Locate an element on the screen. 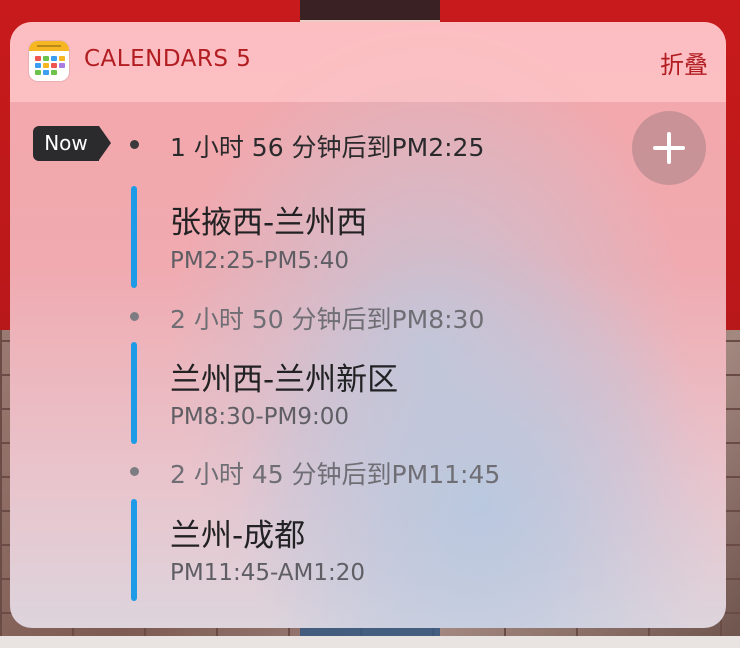 The height and width of the screenshot is (648, 740). event-time: PM2:25-PM5:40 is located at coordinates (260, 261).